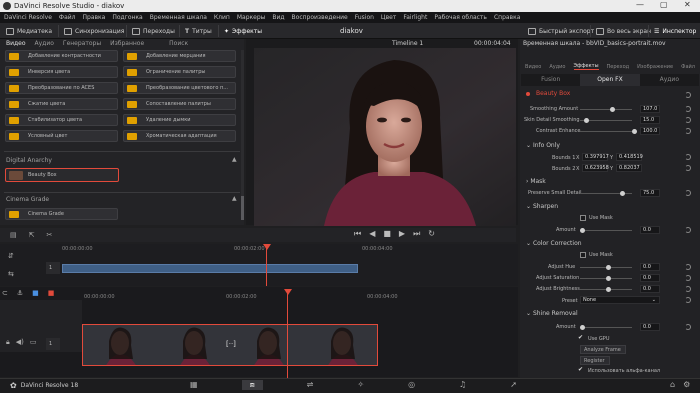  What do you see at coordinates (507, 17) in the screenshot?
I see `menu-item: Справка` at bounding box center [507, 17].